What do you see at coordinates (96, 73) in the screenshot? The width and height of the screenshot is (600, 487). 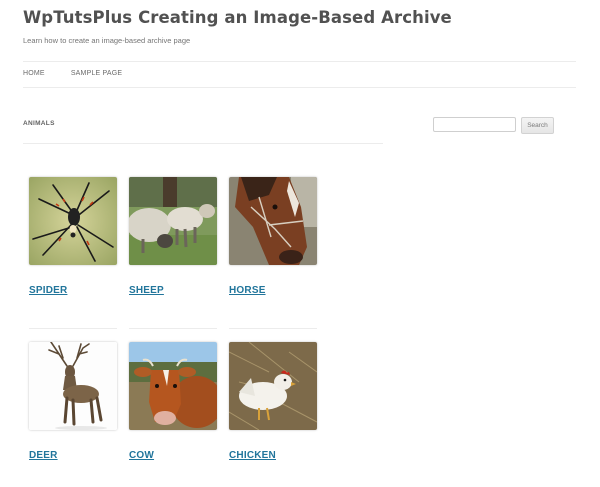 I see `nav-item-sample-page: SAMPLE PAGE` at bounding box center [96, 73].